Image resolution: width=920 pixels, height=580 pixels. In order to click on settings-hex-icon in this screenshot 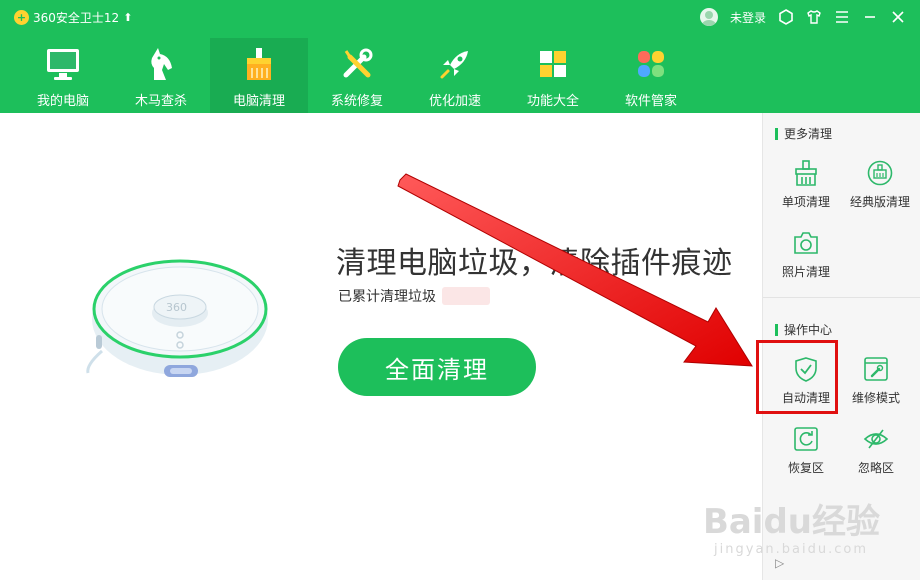, I will do `click(786, 17)`.